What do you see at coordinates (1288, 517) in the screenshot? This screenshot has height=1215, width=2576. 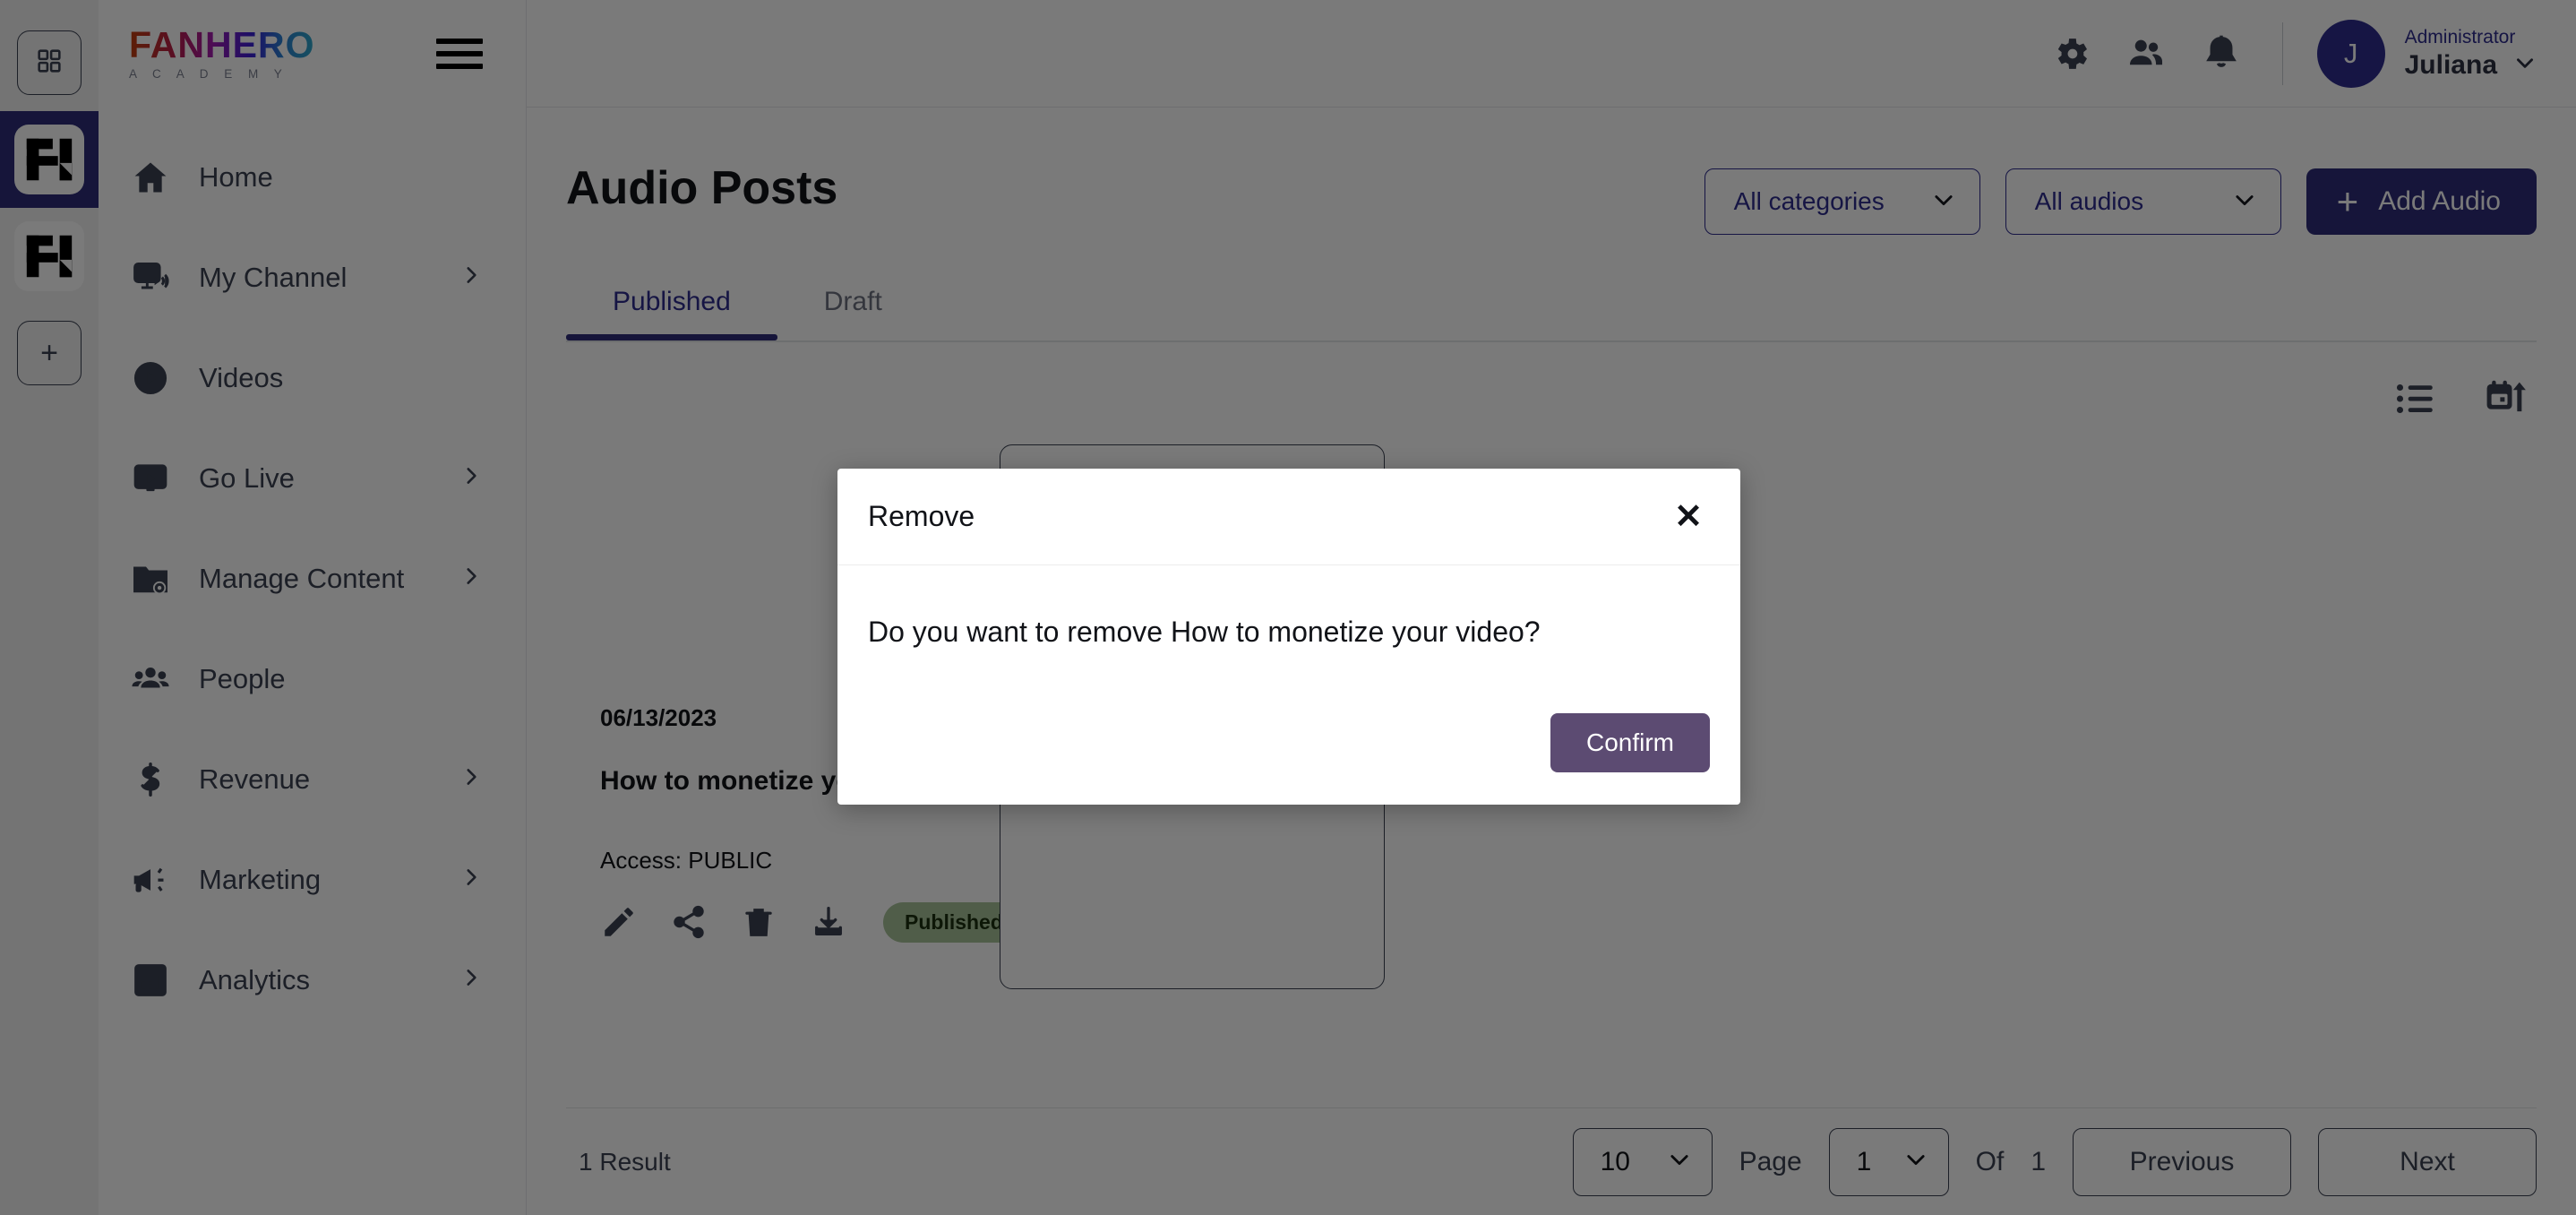 I see `dialog-header: Remove ✕` at bounding box center [1288, 517].